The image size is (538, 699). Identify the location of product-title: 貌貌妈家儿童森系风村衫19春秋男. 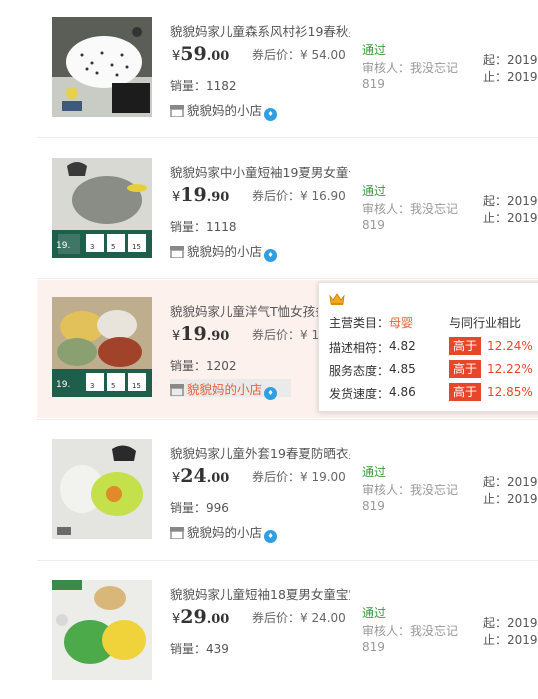
(260, 31).